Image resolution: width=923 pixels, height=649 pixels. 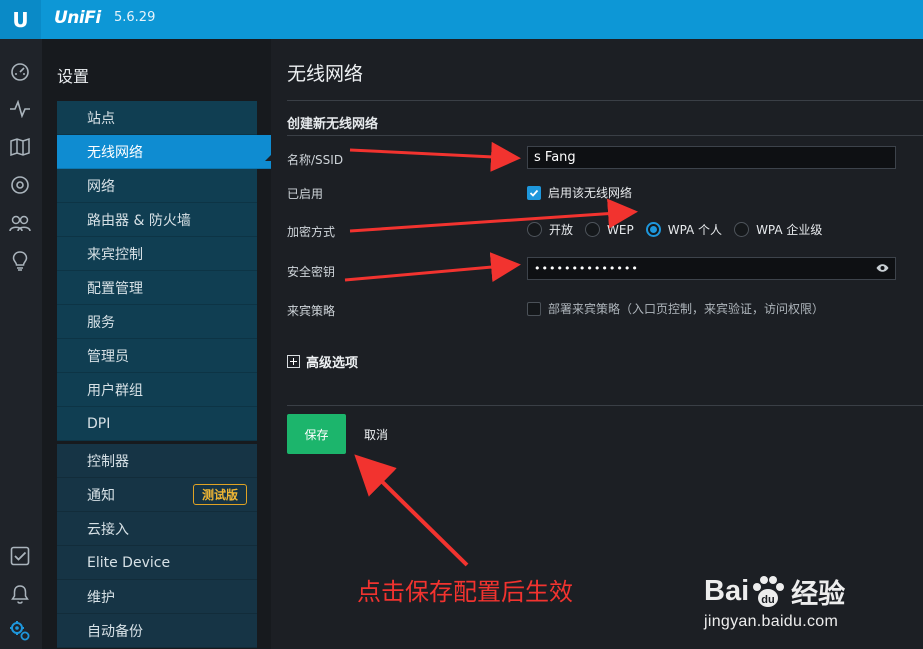 I want to click on paw-icon: du, so click(x=769, y=591).